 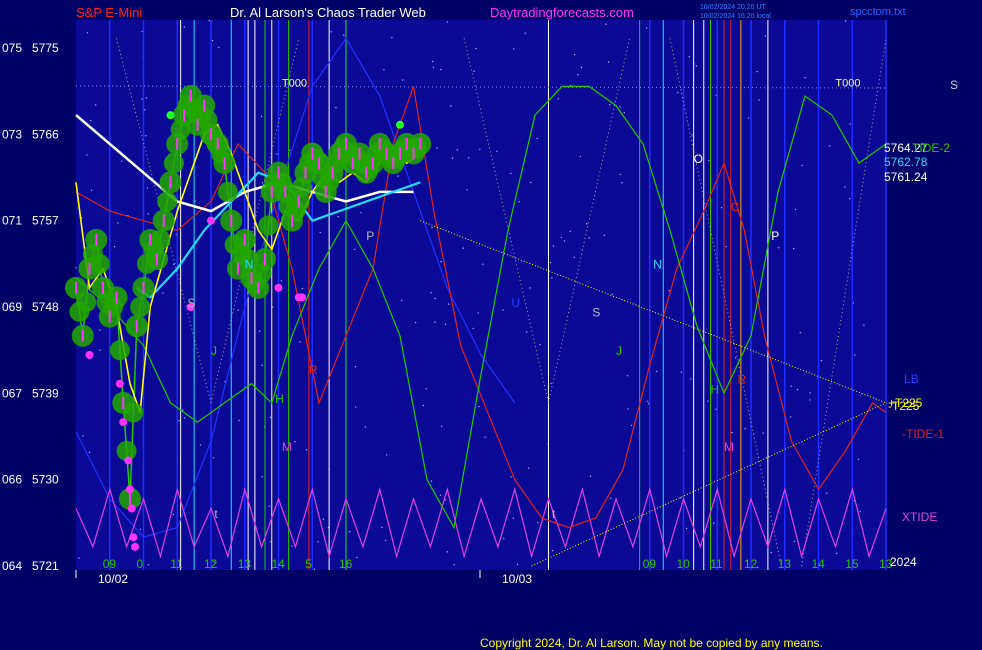 I want to click on y-tick-outer: 069, so click(x=12, y=307).